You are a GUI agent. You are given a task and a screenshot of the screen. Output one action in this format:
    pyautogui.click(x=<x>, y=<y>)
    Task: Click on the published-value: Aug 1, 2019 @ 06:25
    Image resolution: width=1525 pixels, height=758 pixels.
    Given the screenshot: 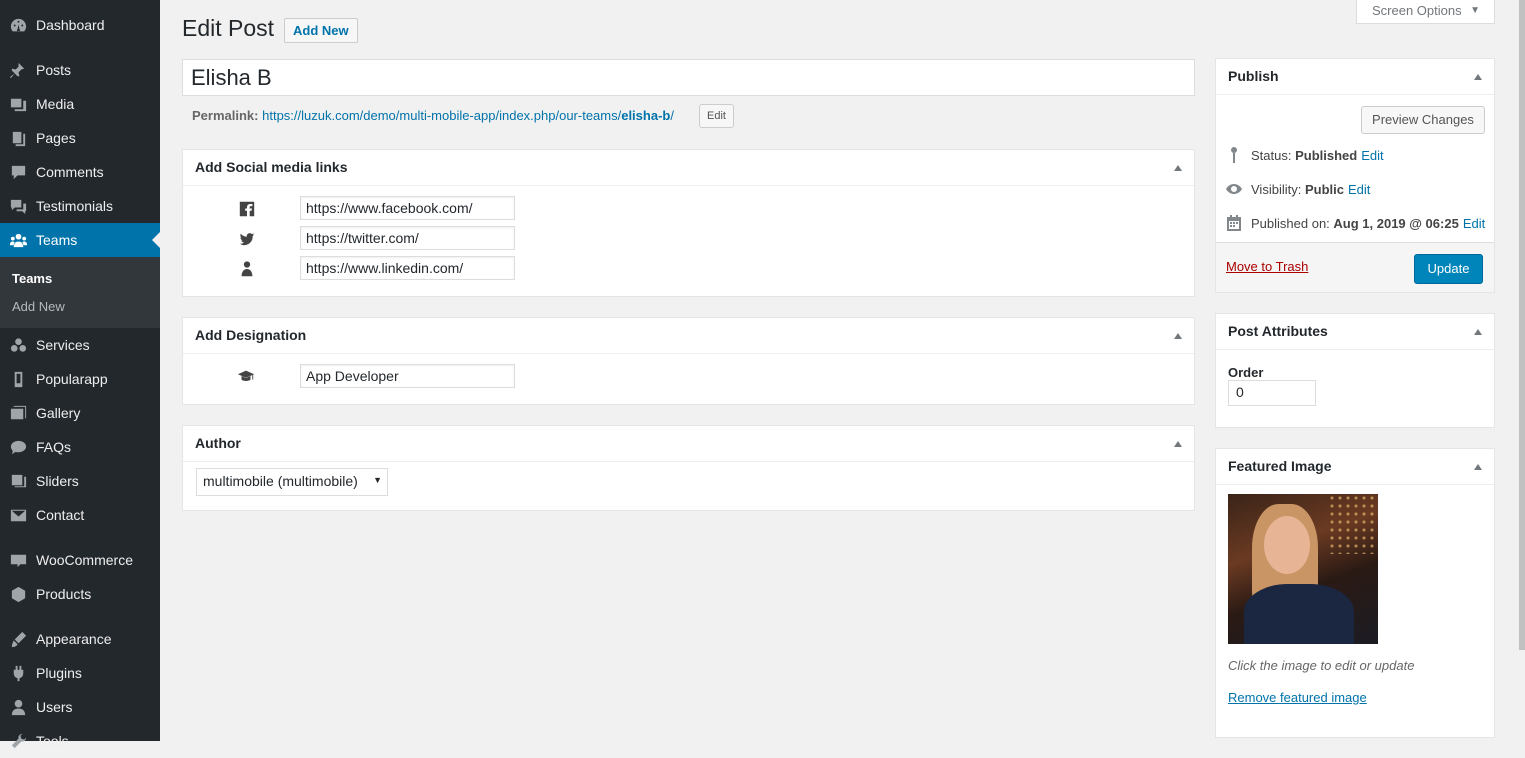 What is the action you would take?
    pyautogui.click(x=1396, y=223)
    